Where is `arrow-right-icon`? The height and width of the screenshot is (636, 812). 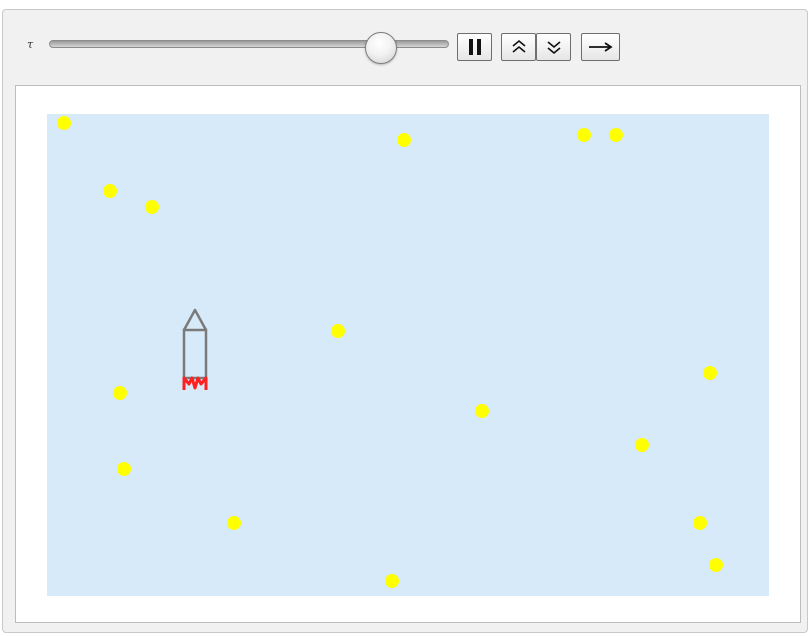 arrow-right-icon is located at coordinates (600, 47).